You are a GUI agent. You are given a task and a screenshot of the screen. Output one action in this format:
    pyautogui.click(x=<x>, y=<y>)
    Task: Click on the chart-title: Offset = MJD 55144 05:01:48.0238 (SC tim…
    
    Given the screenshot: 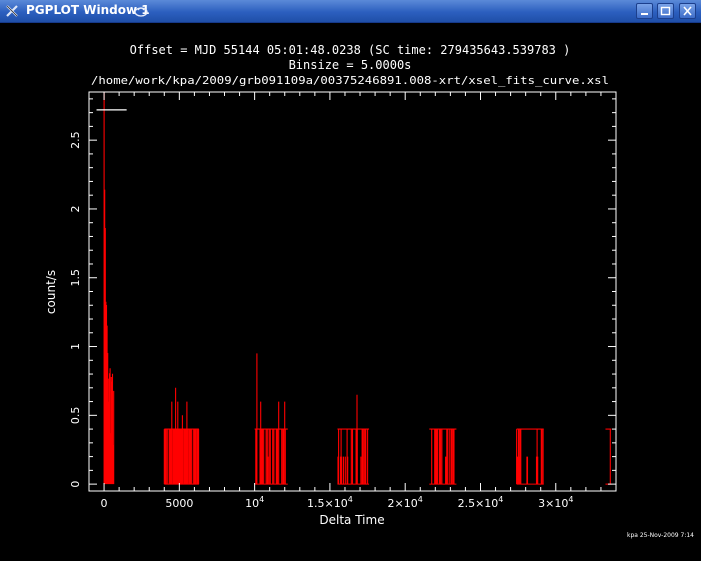 What is the action you would take?
    pyautogui.click(x=350, y=50)
    